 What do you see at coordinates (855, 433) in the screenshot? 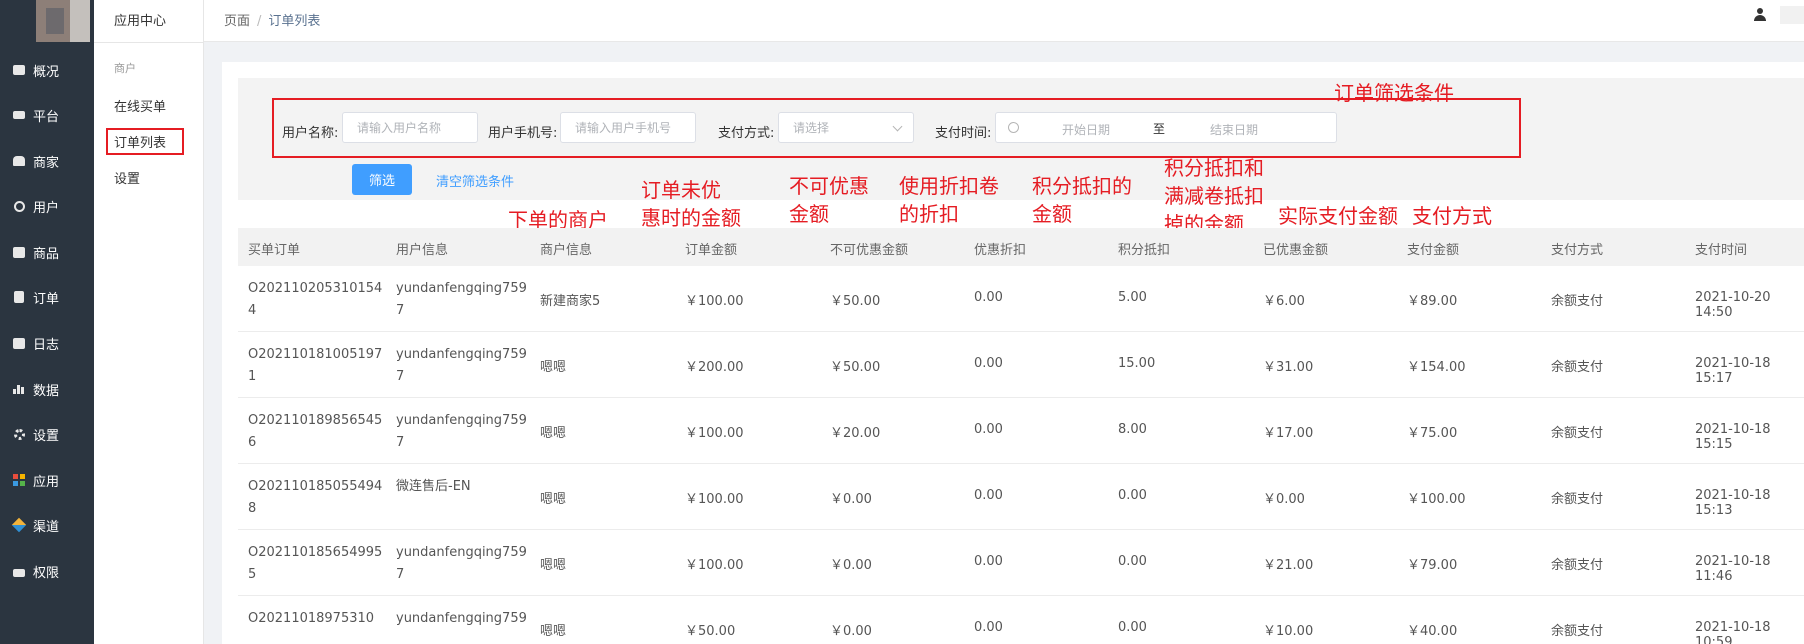
I see `cell-nondisc: ￥20.00` at bounding box center [855, 433].